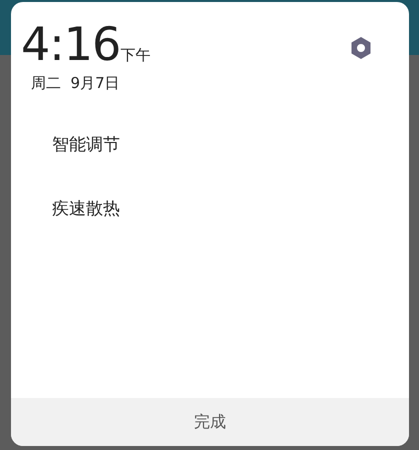 This screenshot has height=450, width=419. What do you see at coordinates (70, 44) in the screenshot?
I see `clock-time: 4:16` at bounding box center [70, 44].